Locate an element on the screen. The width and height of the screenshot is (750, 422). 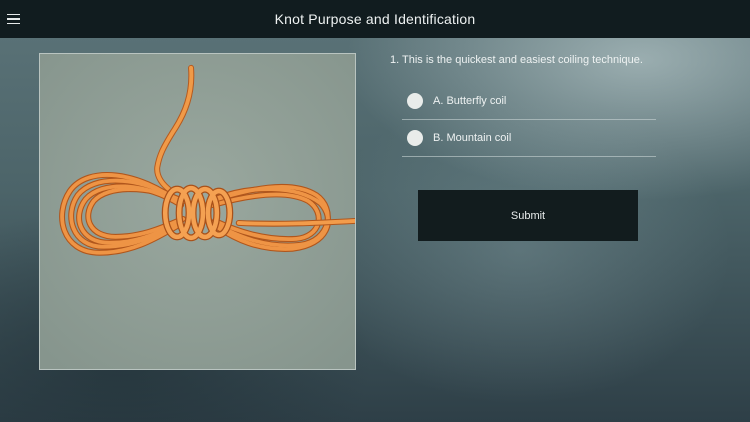
submit-button: Submit is located at coordinates (528, 215).